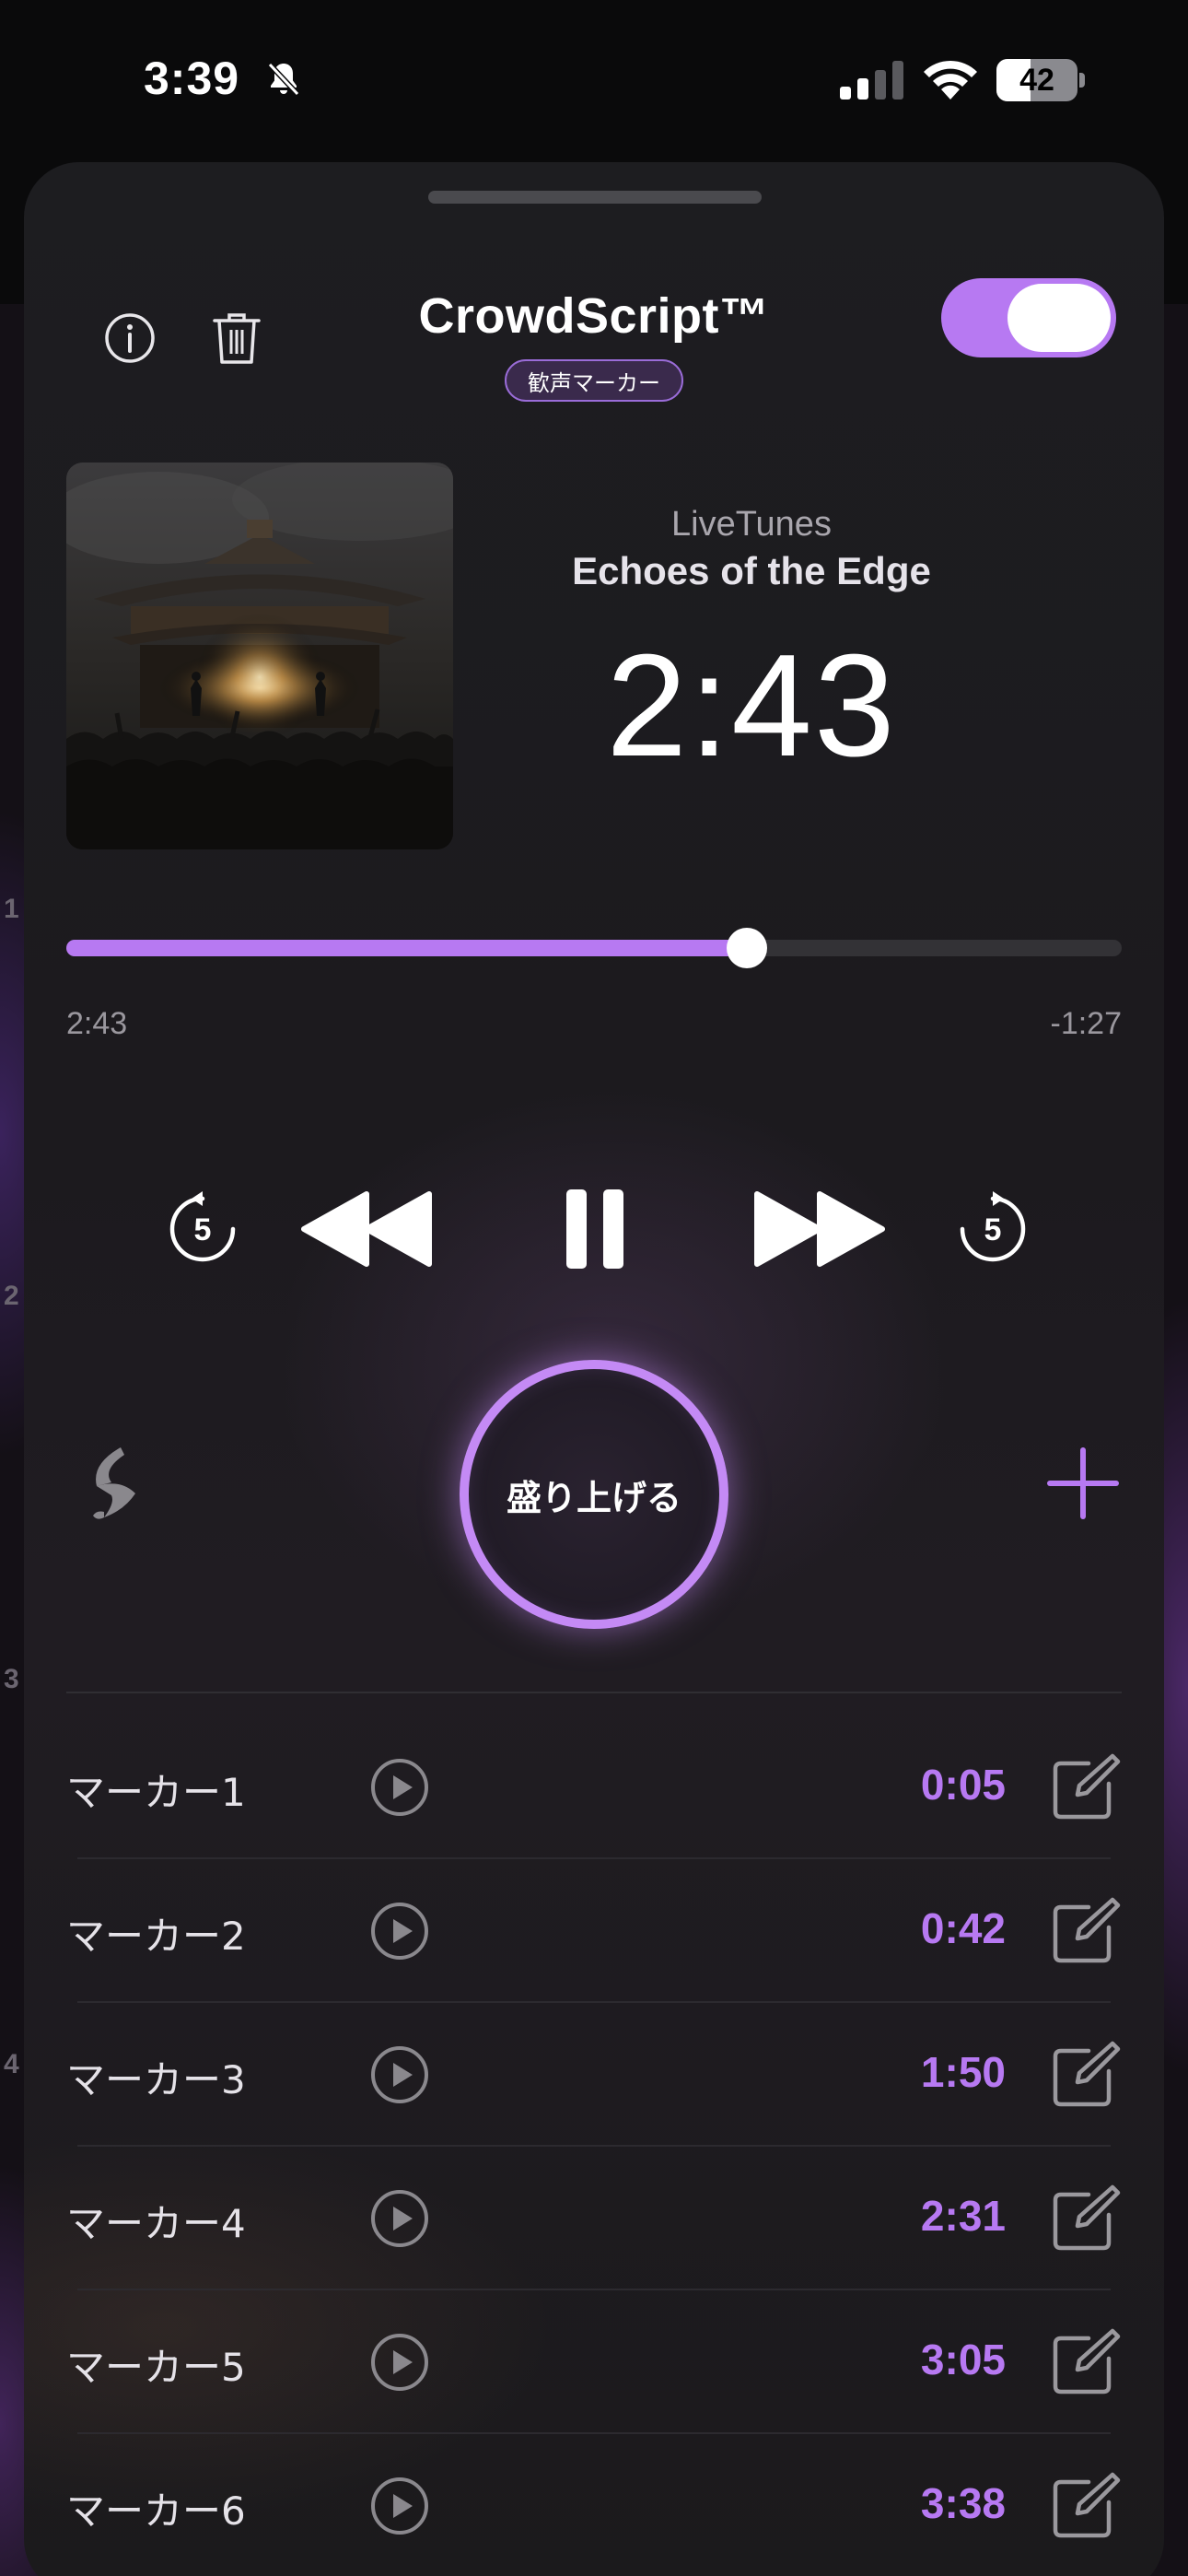 This screenshot has width=1188, height=2576. I want to click on bell-slash-icon, so click(283, 79).